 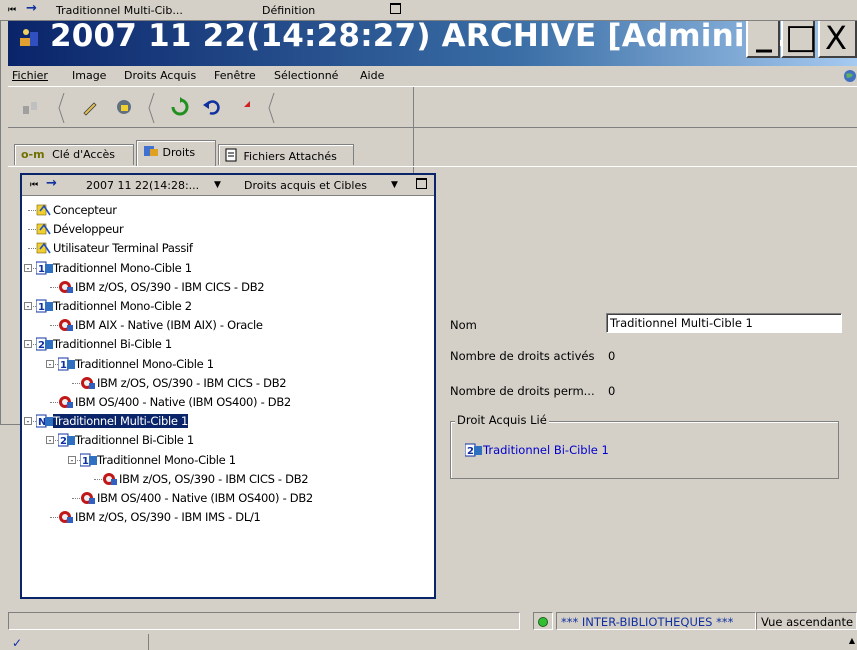 I want to click on close-button: X, so click(x=837, y=37).